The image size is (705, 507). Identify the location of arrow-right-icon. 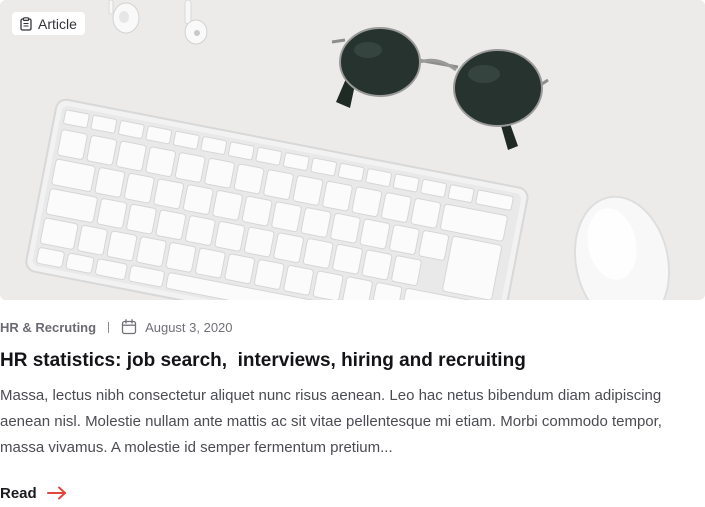
(56, 493).